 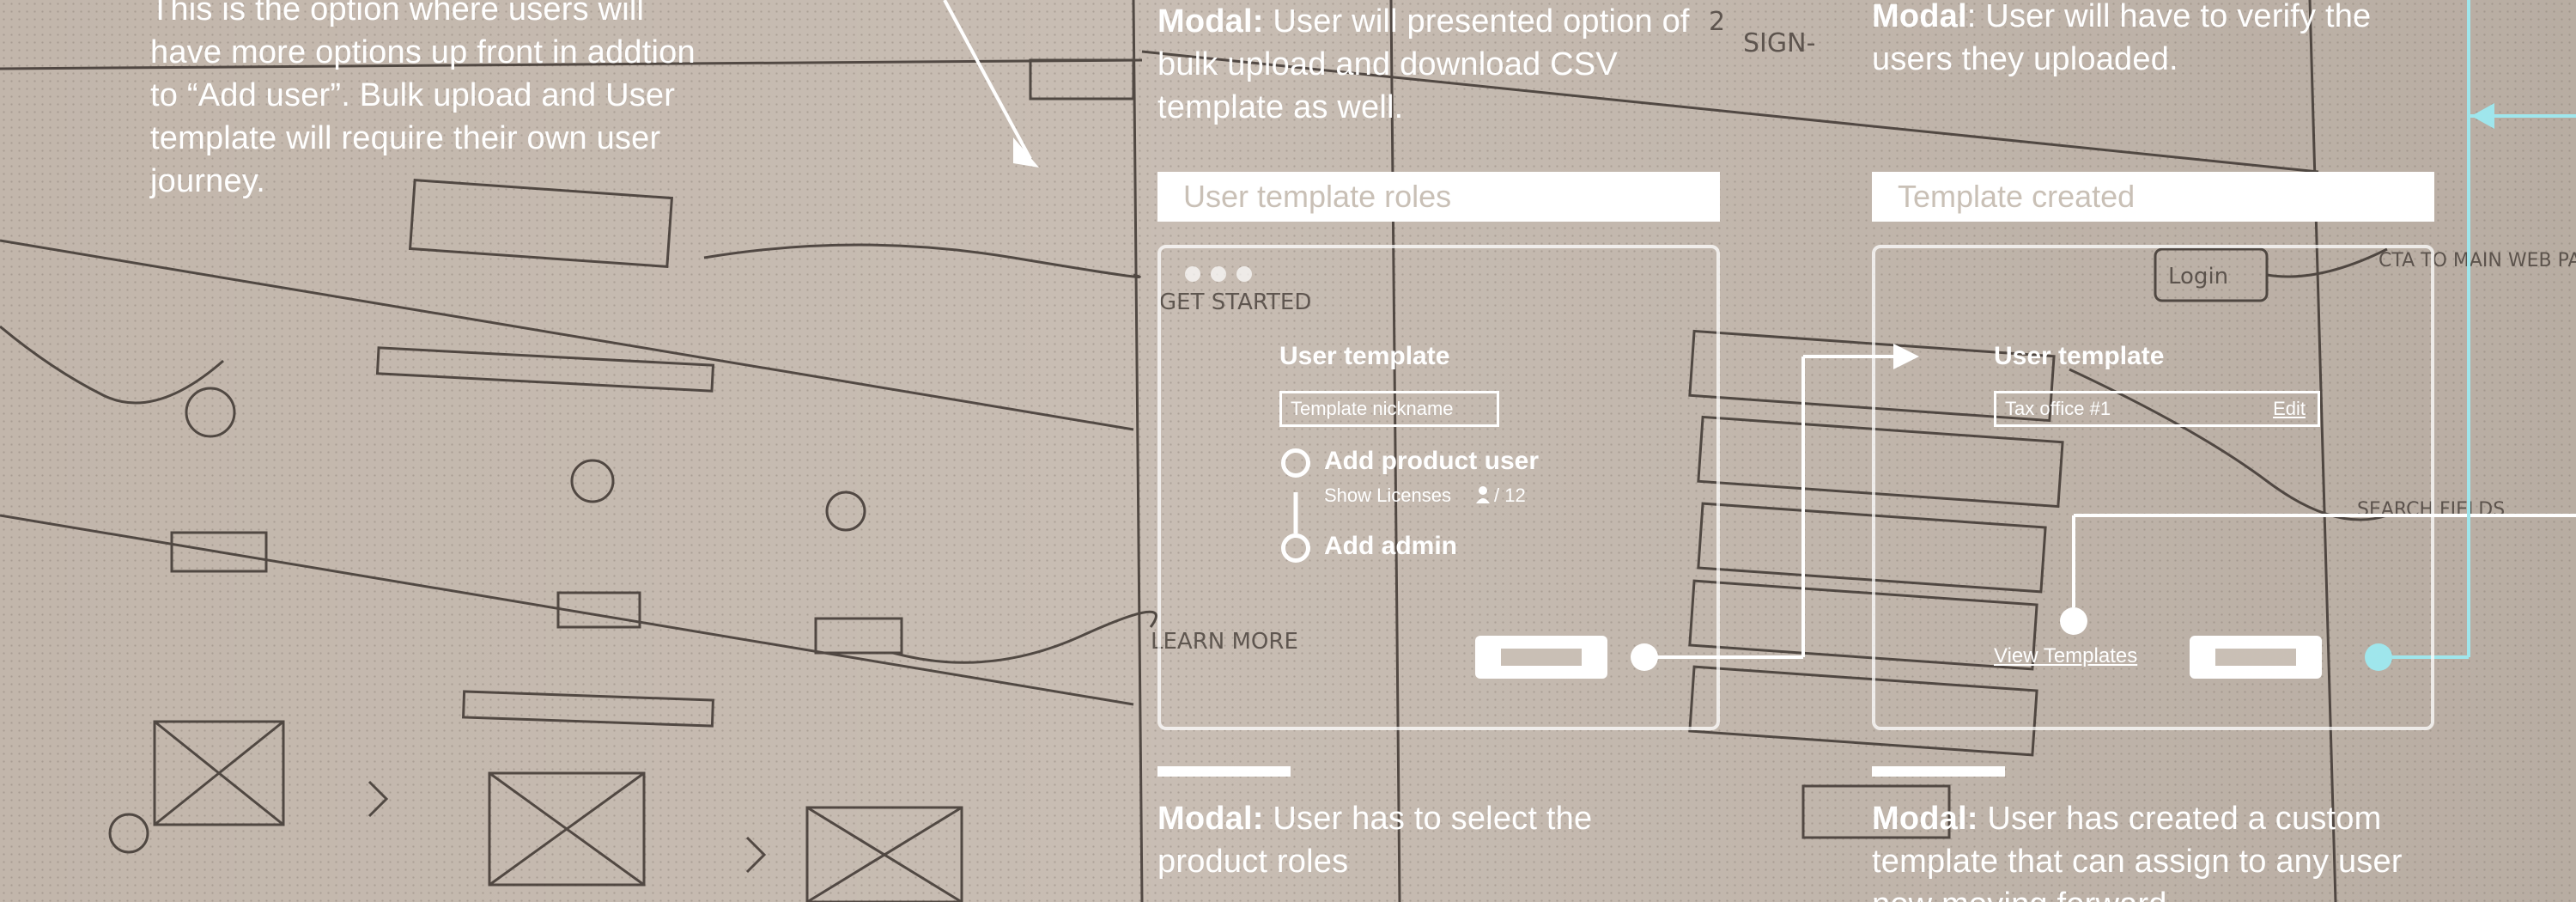 I want to click on step-add-product-user-label: Add product user, so click(x=1432, y=461).